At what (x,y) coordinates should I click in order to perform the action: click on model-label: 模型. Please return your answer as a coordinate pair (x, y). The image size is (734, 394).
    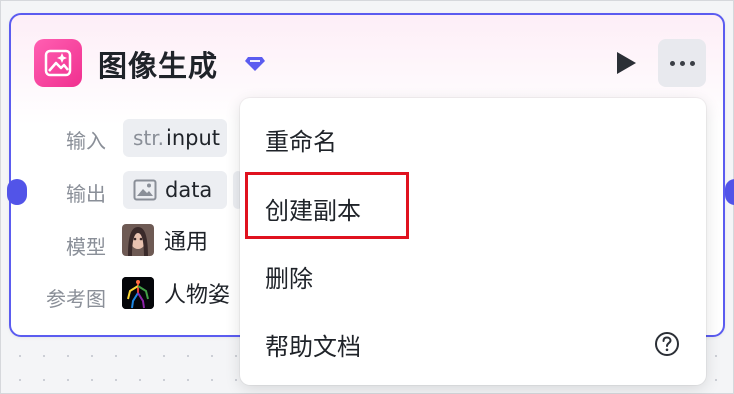
    Looking at the image, I should click on (86, 247).